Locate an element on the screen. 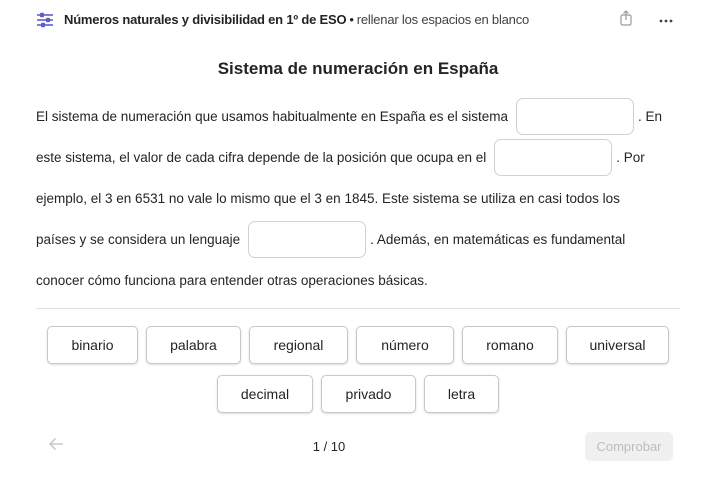 Image resolution: width=724 pixels, height=497 pixels. page-indicator: 1 / 10 is located at coordinates (329, 446).